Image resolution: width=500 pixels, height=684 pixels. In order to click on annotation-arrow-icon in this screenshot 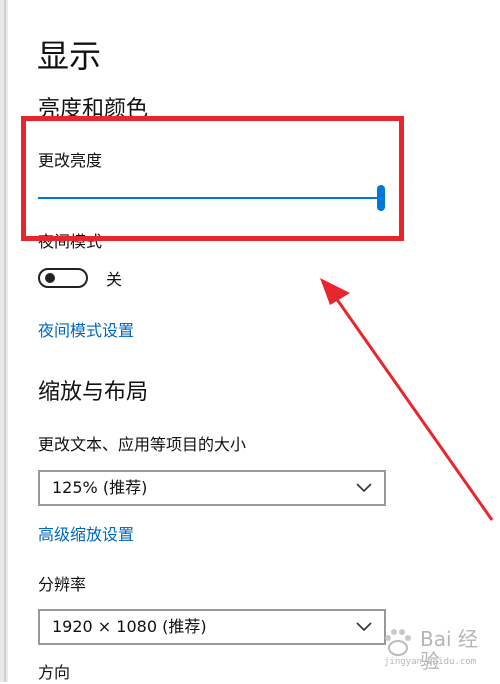, I will do `click(407, 399)`.